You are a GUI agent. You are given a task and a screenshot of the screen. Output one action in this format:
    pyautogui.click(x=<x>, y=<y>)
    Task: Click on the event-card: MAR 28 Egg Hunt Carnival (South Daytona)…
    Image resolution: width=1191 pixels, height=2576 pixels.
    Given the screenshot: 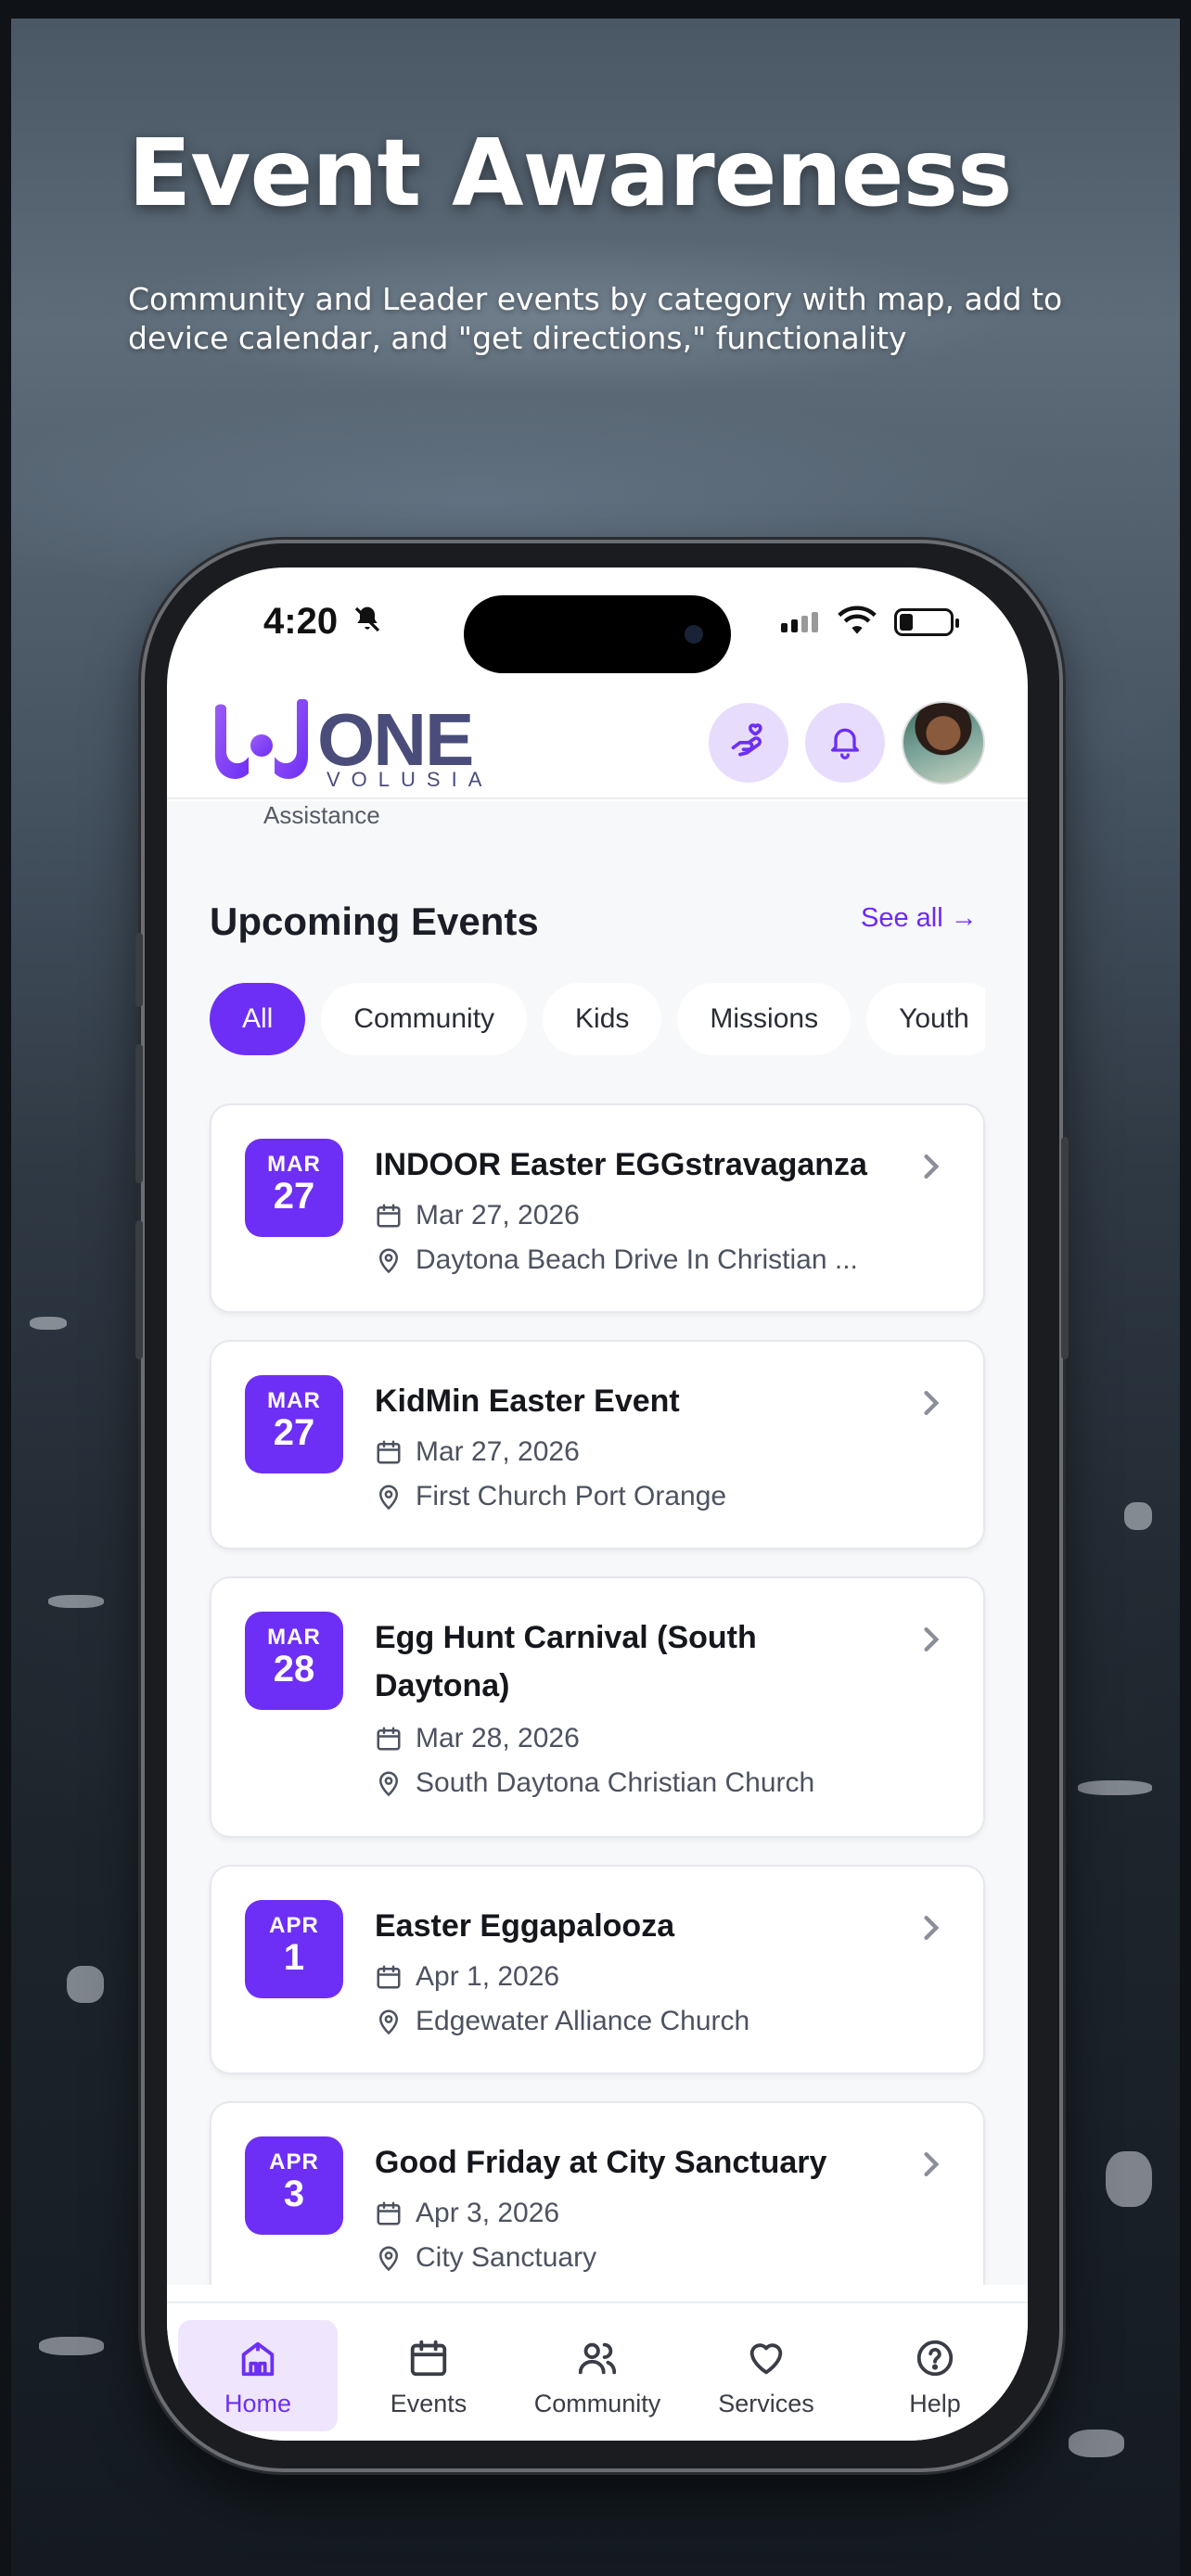 What is the action you would take?
    pyautogui.click(x=597, y=1707)
    